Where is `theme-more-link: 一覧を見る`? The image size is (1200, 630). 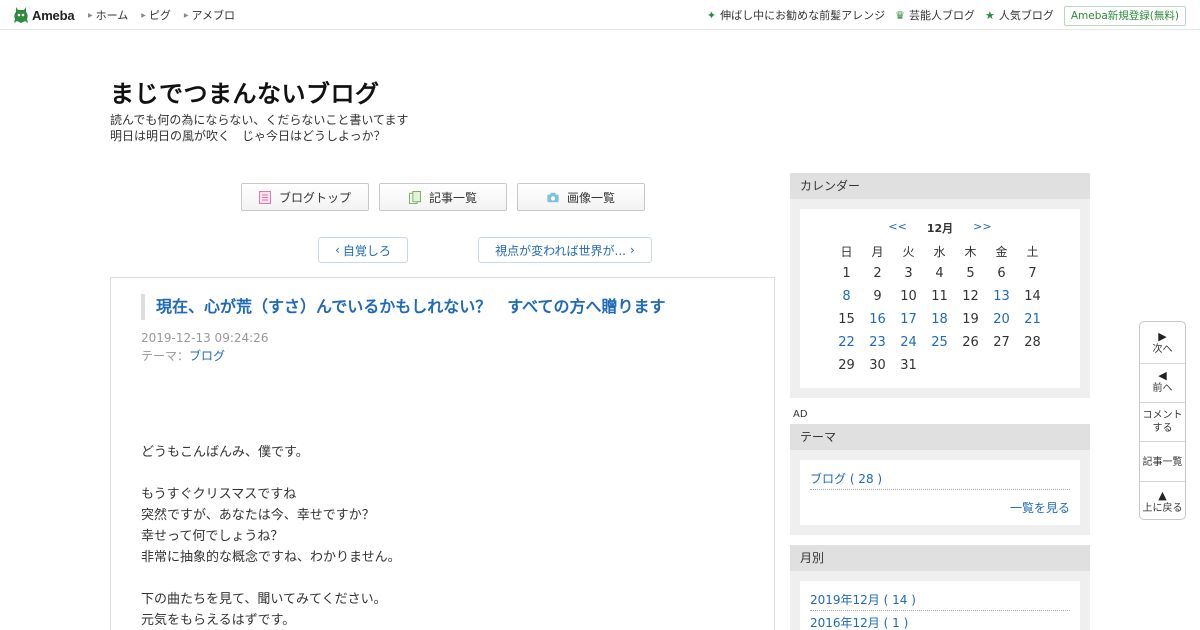 theme-more-link: 一覧を見る is located at coordinates (1040, 507).